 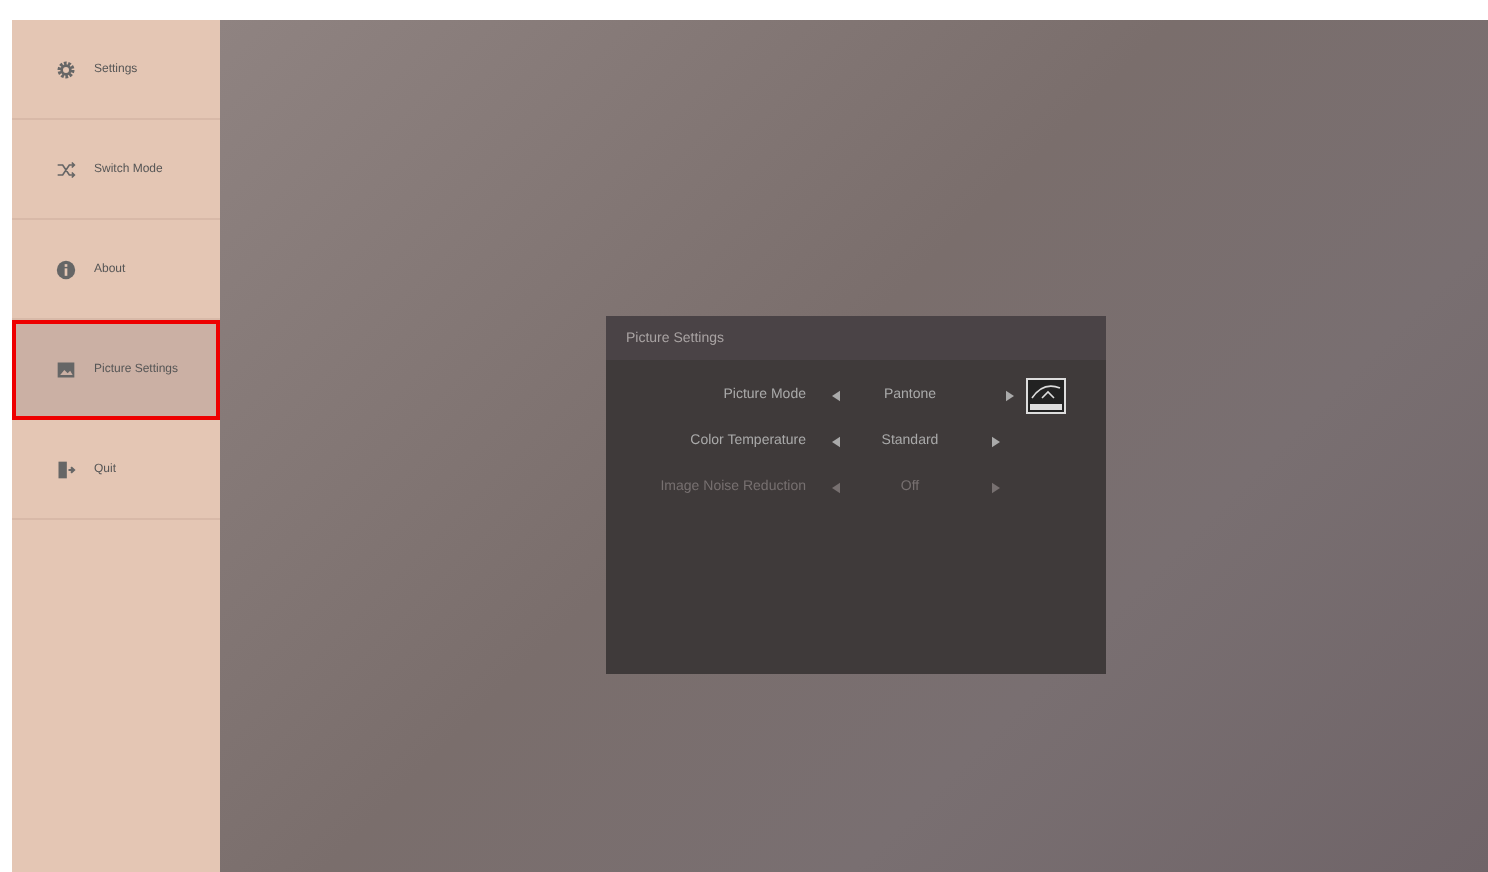 I want to click on info-icon, so click(x=66, y=269).